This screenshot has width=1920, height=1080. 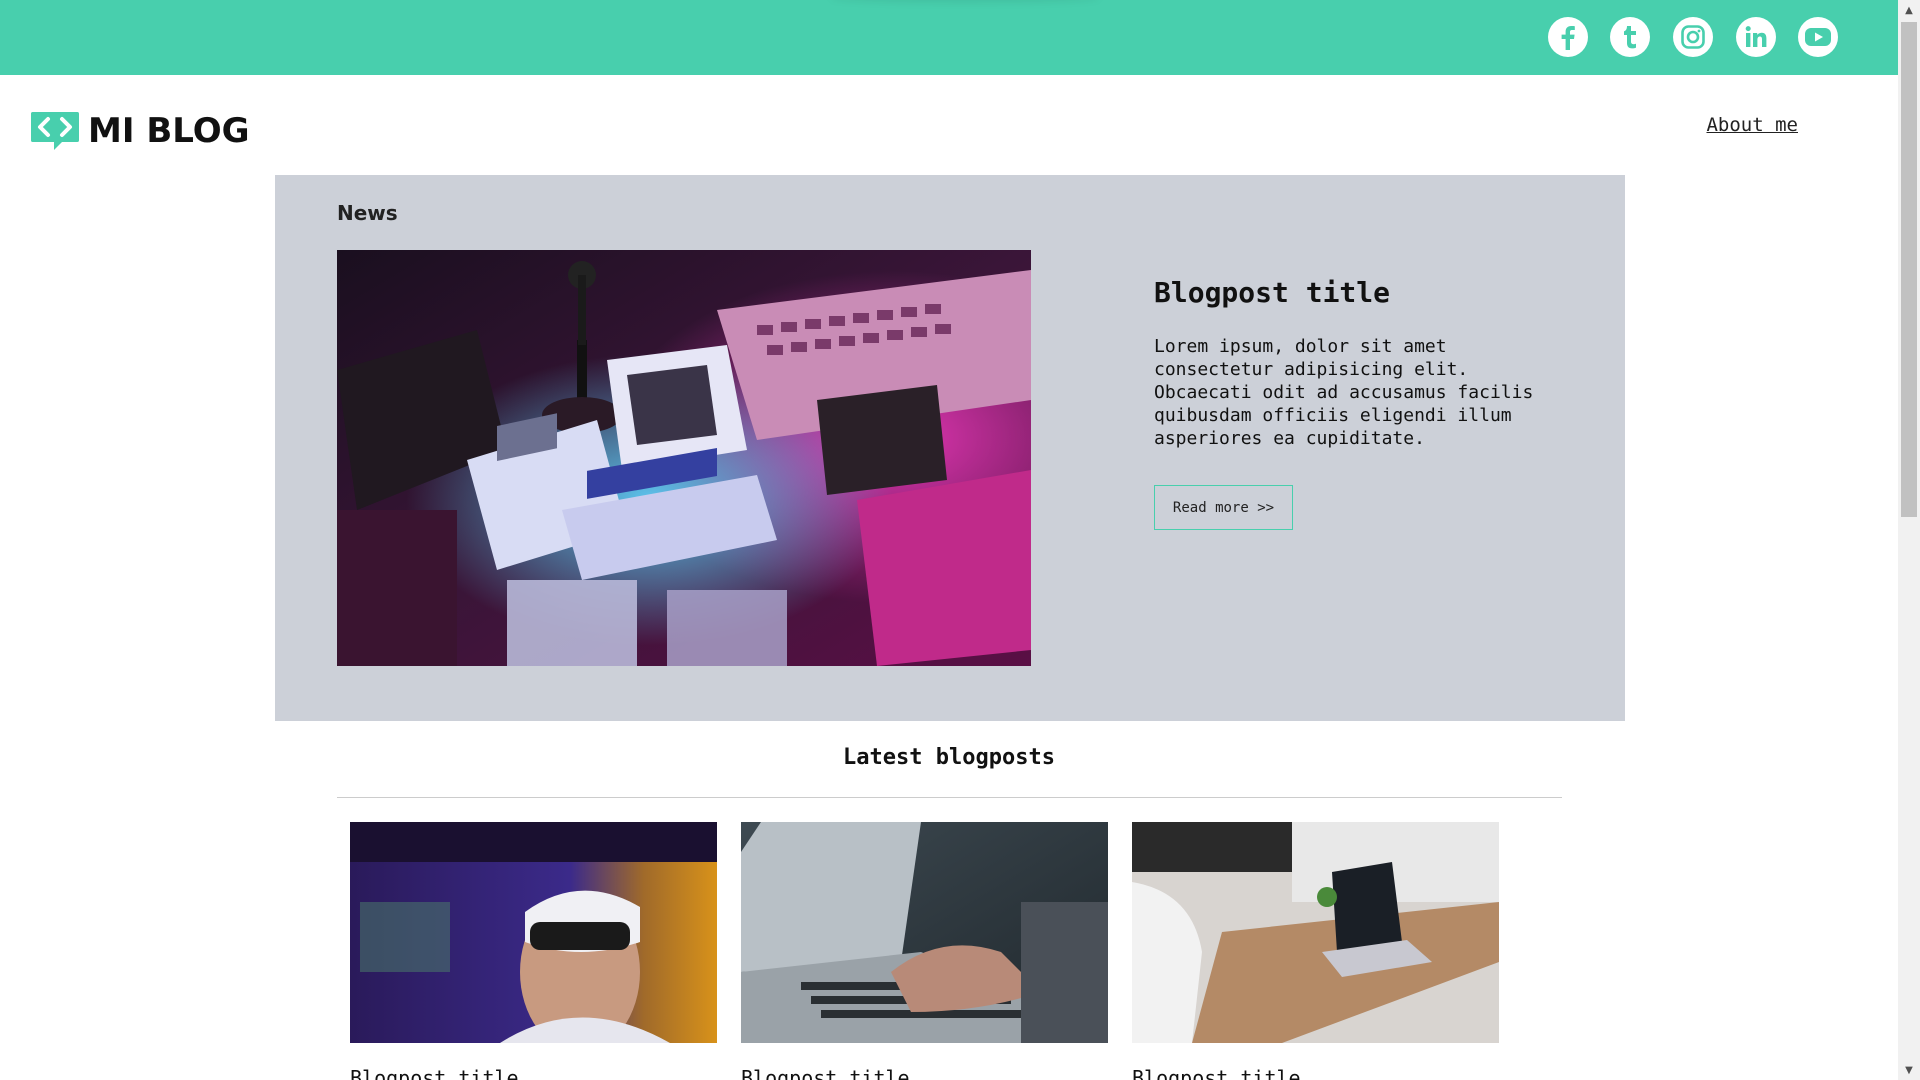 I want to click on card-image-desk-laptop, so click(x=1315, y=932).